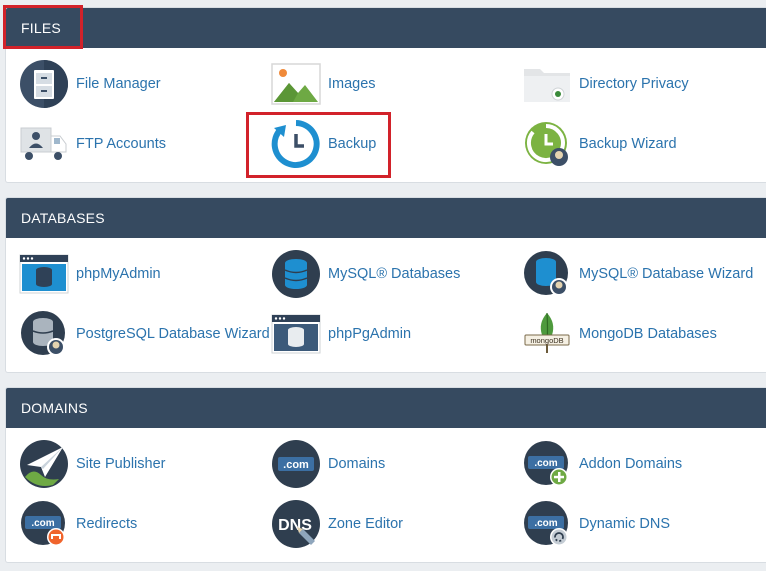 The image size is (766, 571). I want to click on redirects-icon: .com, so click(44, 524).